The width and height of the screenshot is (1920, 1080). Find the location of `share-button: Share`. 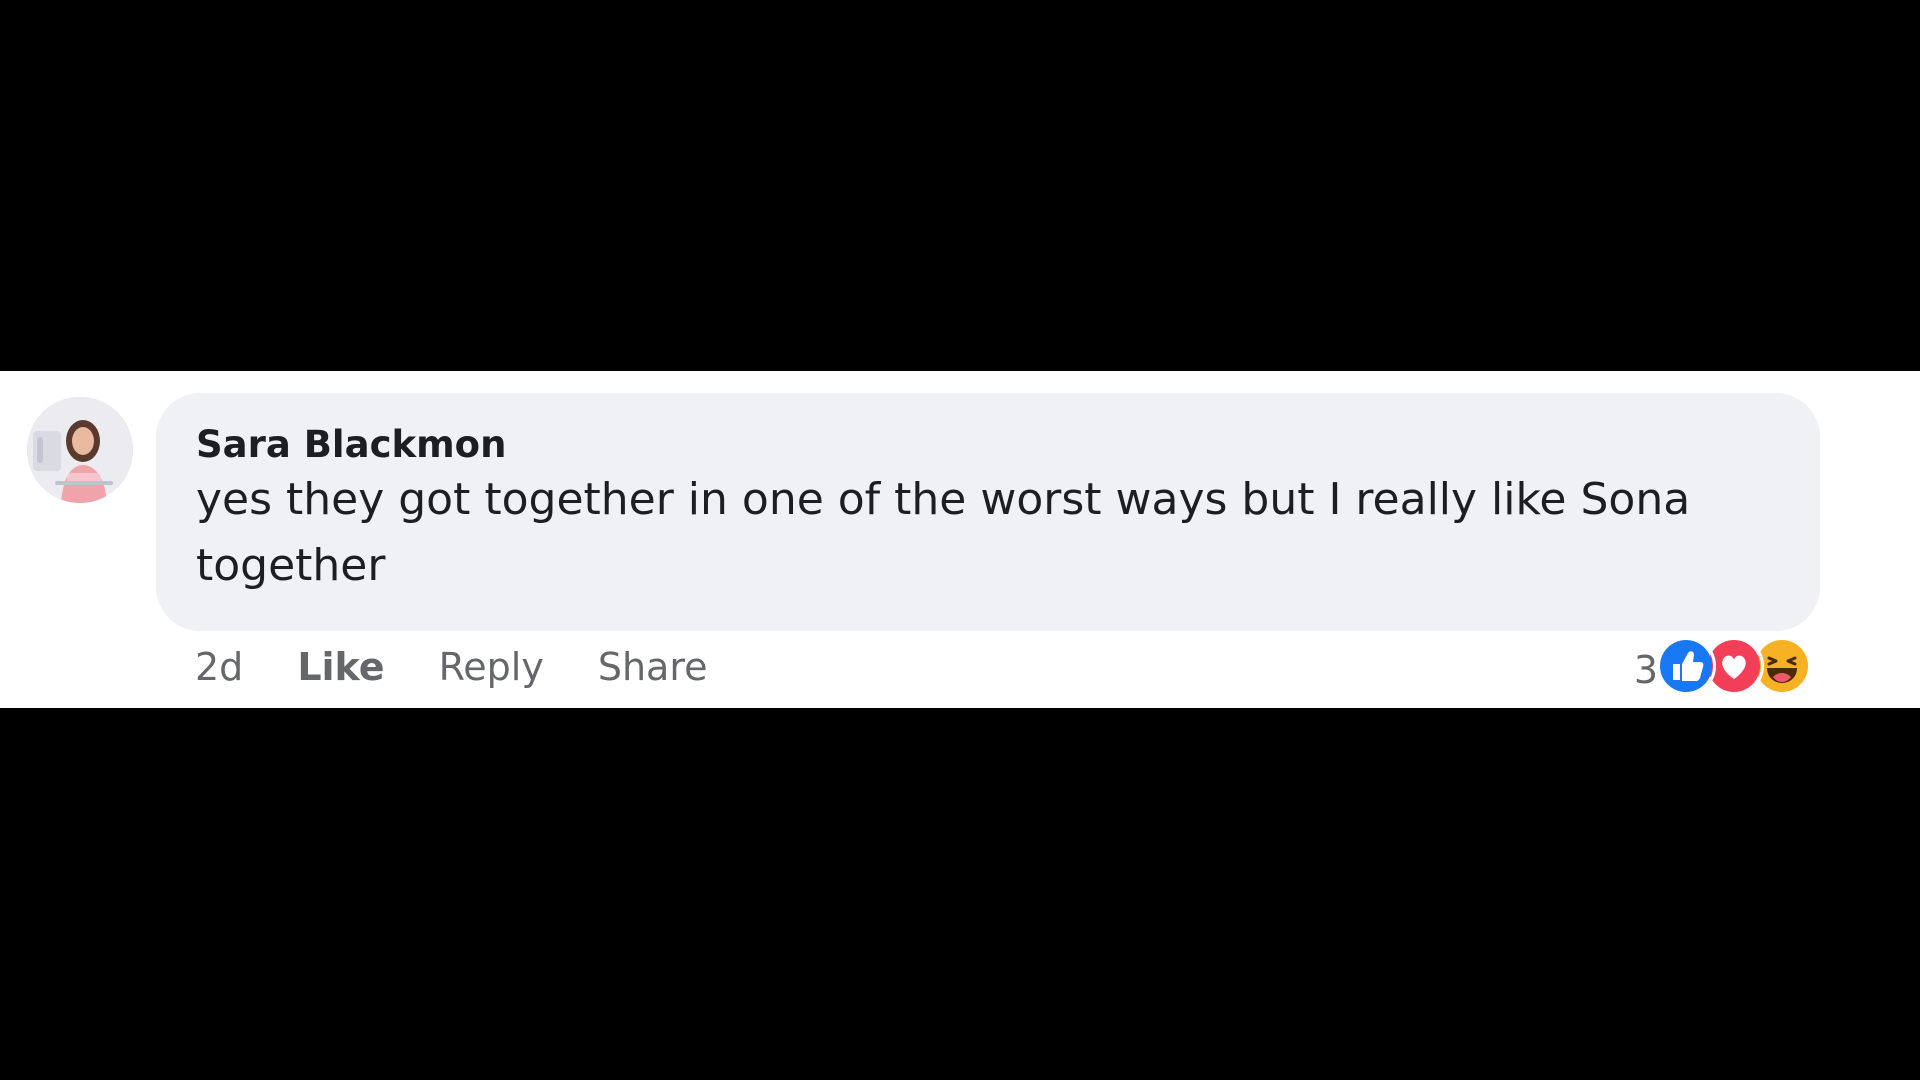

share-button: Share is located at coordinates (653, 667).